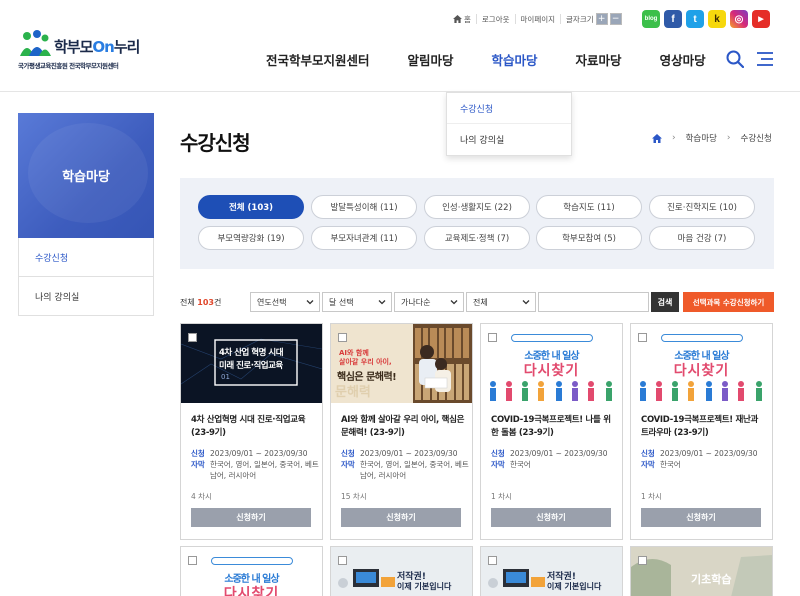  I want to click on thumbnail-text: 살아갈 우리 아이,, so click(365, 362).